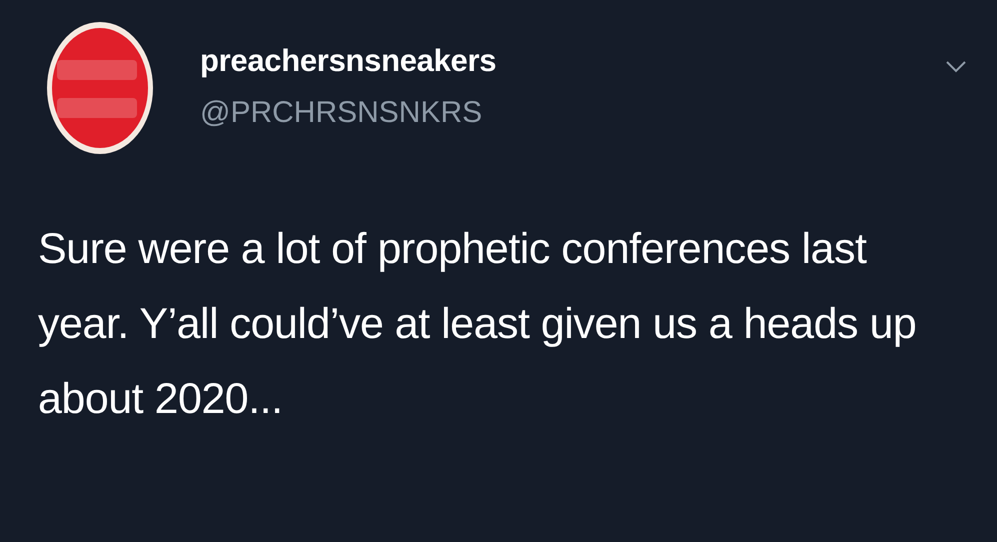 This screenshot has width=997, height=542. Describe the element at coordinates (956, 67) in the screenshot. I see `chevron-down-icon` at that location.